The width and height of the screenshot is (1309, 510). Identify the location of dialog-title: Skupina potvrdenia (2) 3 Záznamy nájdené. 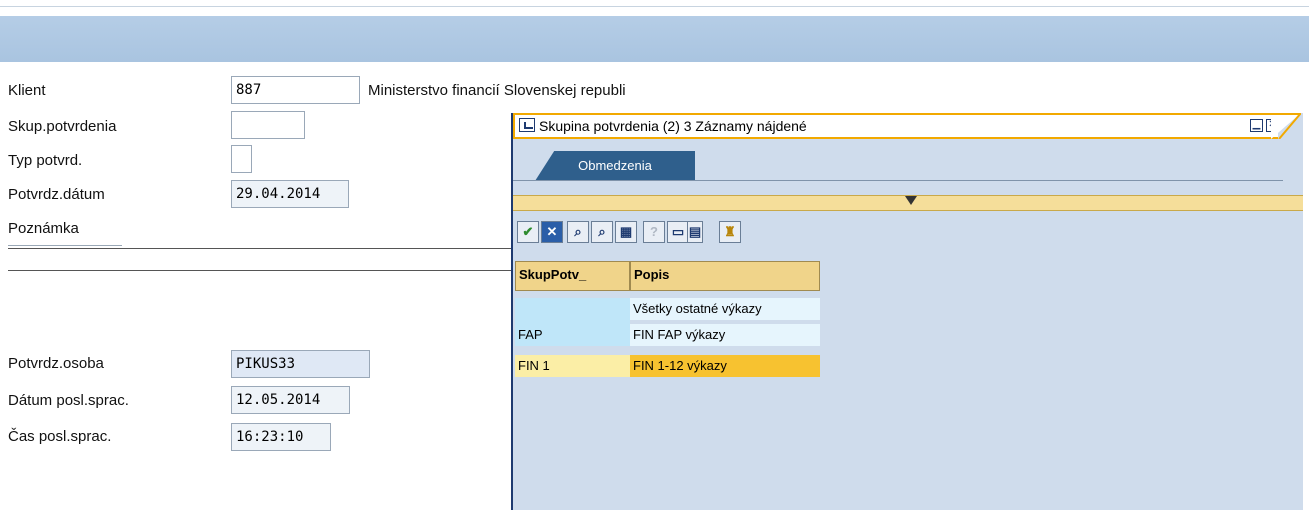
(673, 126).